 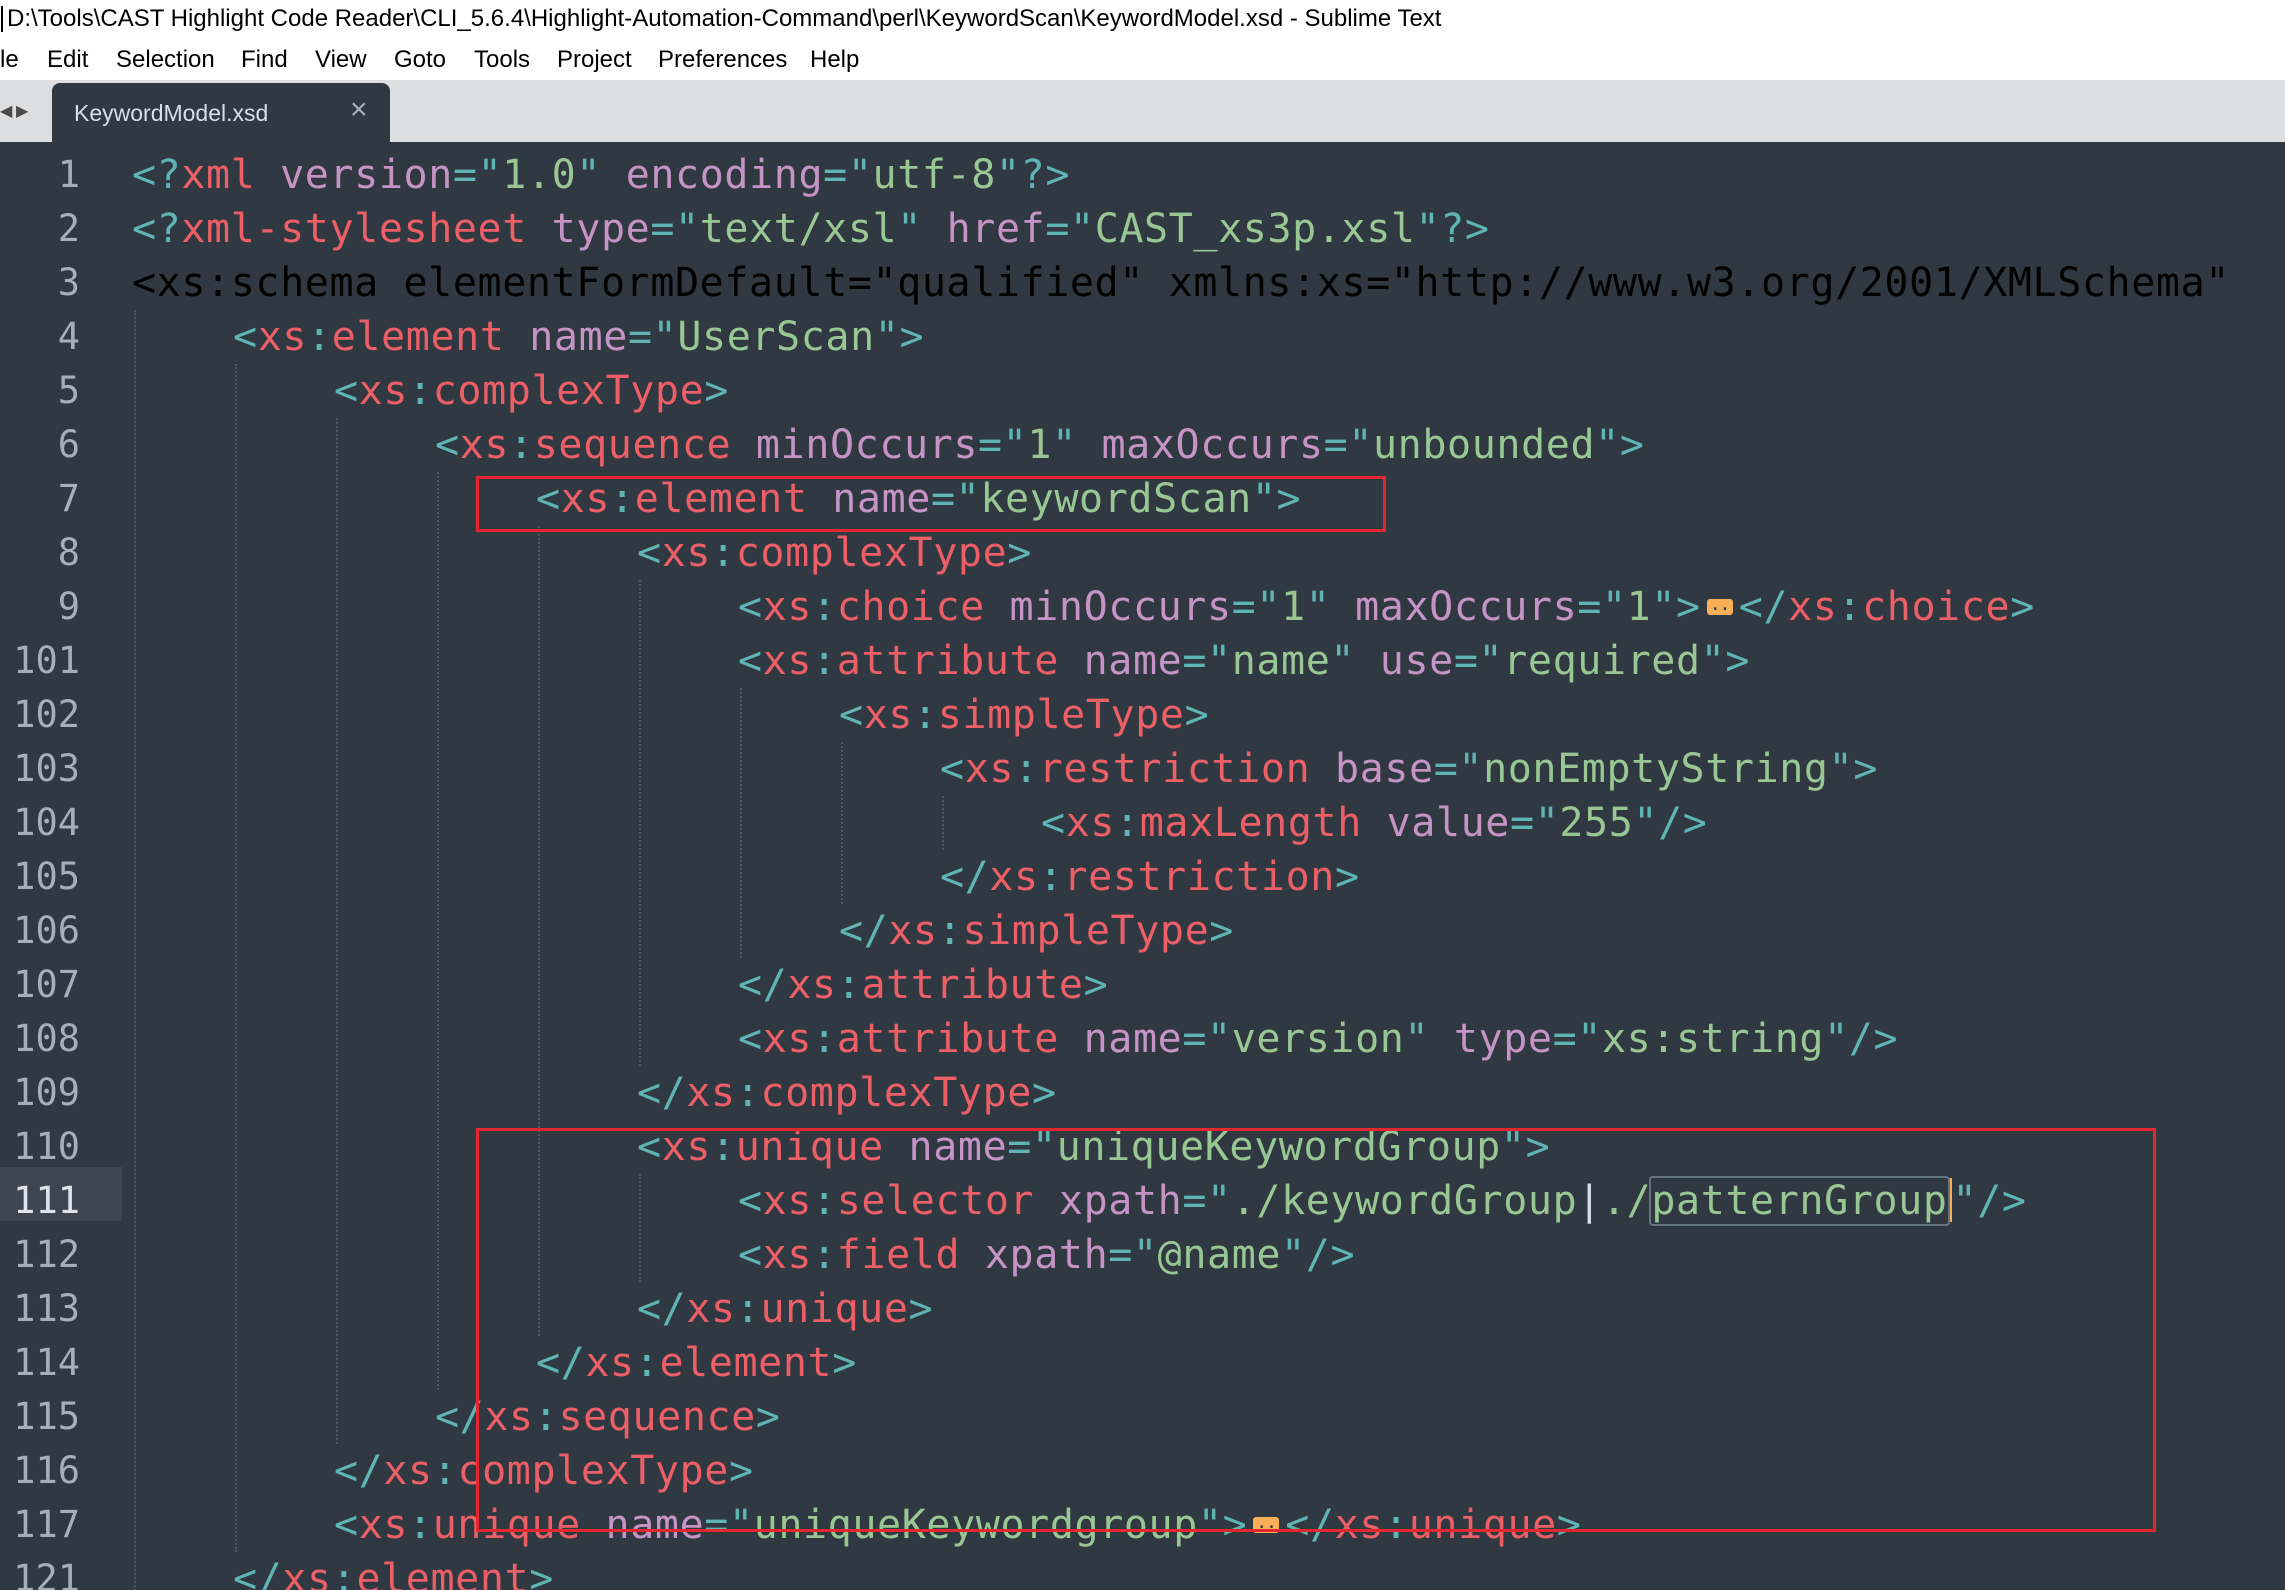 I want to click on line-number: 110, so click(x=46, y=1146).